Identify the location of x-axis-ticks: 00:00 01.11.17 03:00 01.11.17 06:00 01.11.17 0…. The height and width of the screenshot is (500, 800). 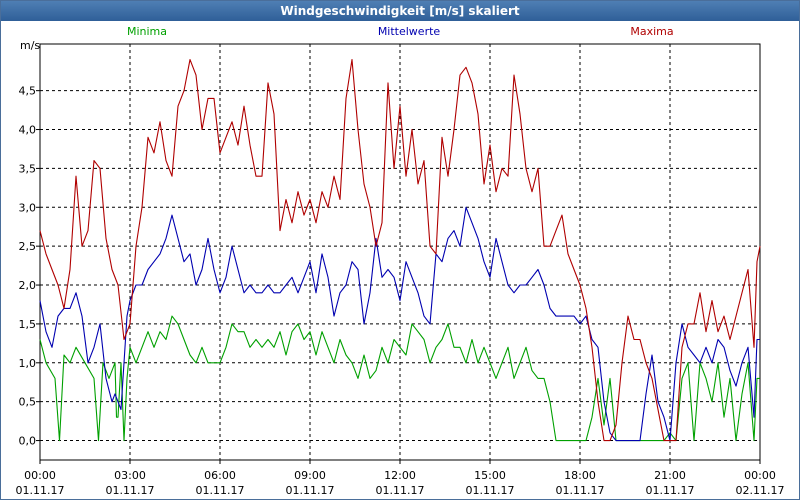
(400, 478).